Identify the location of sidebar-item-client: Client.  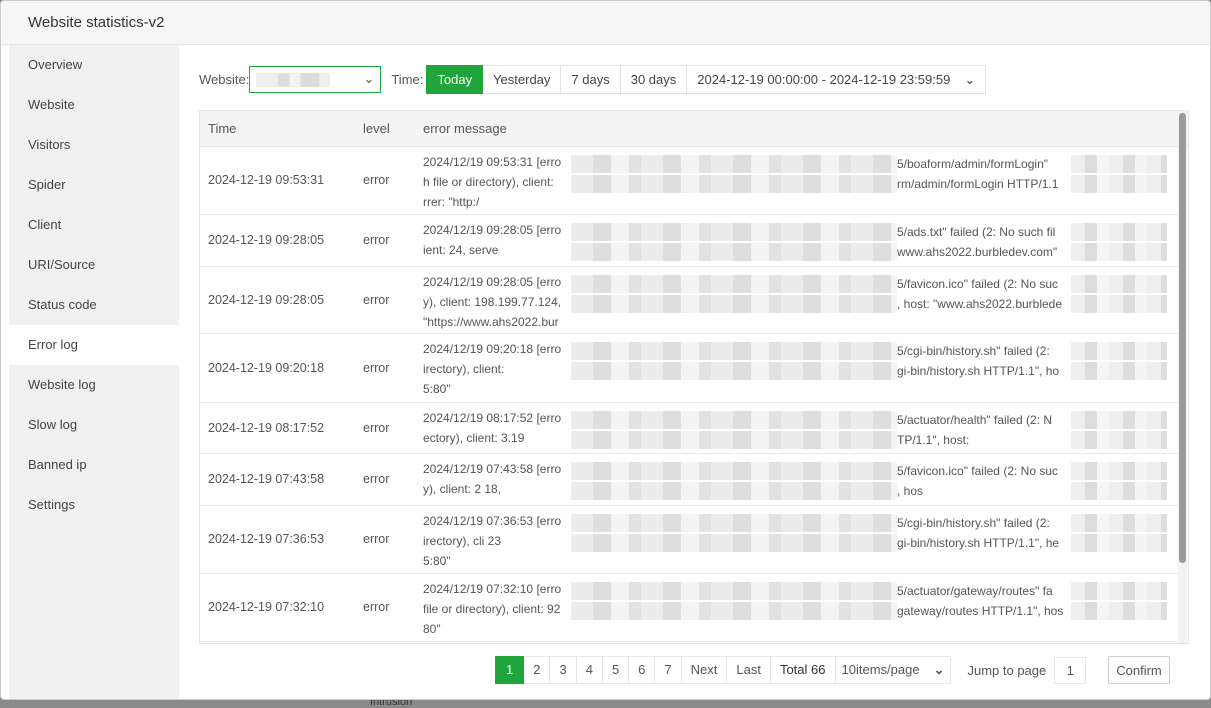
(94, 225).